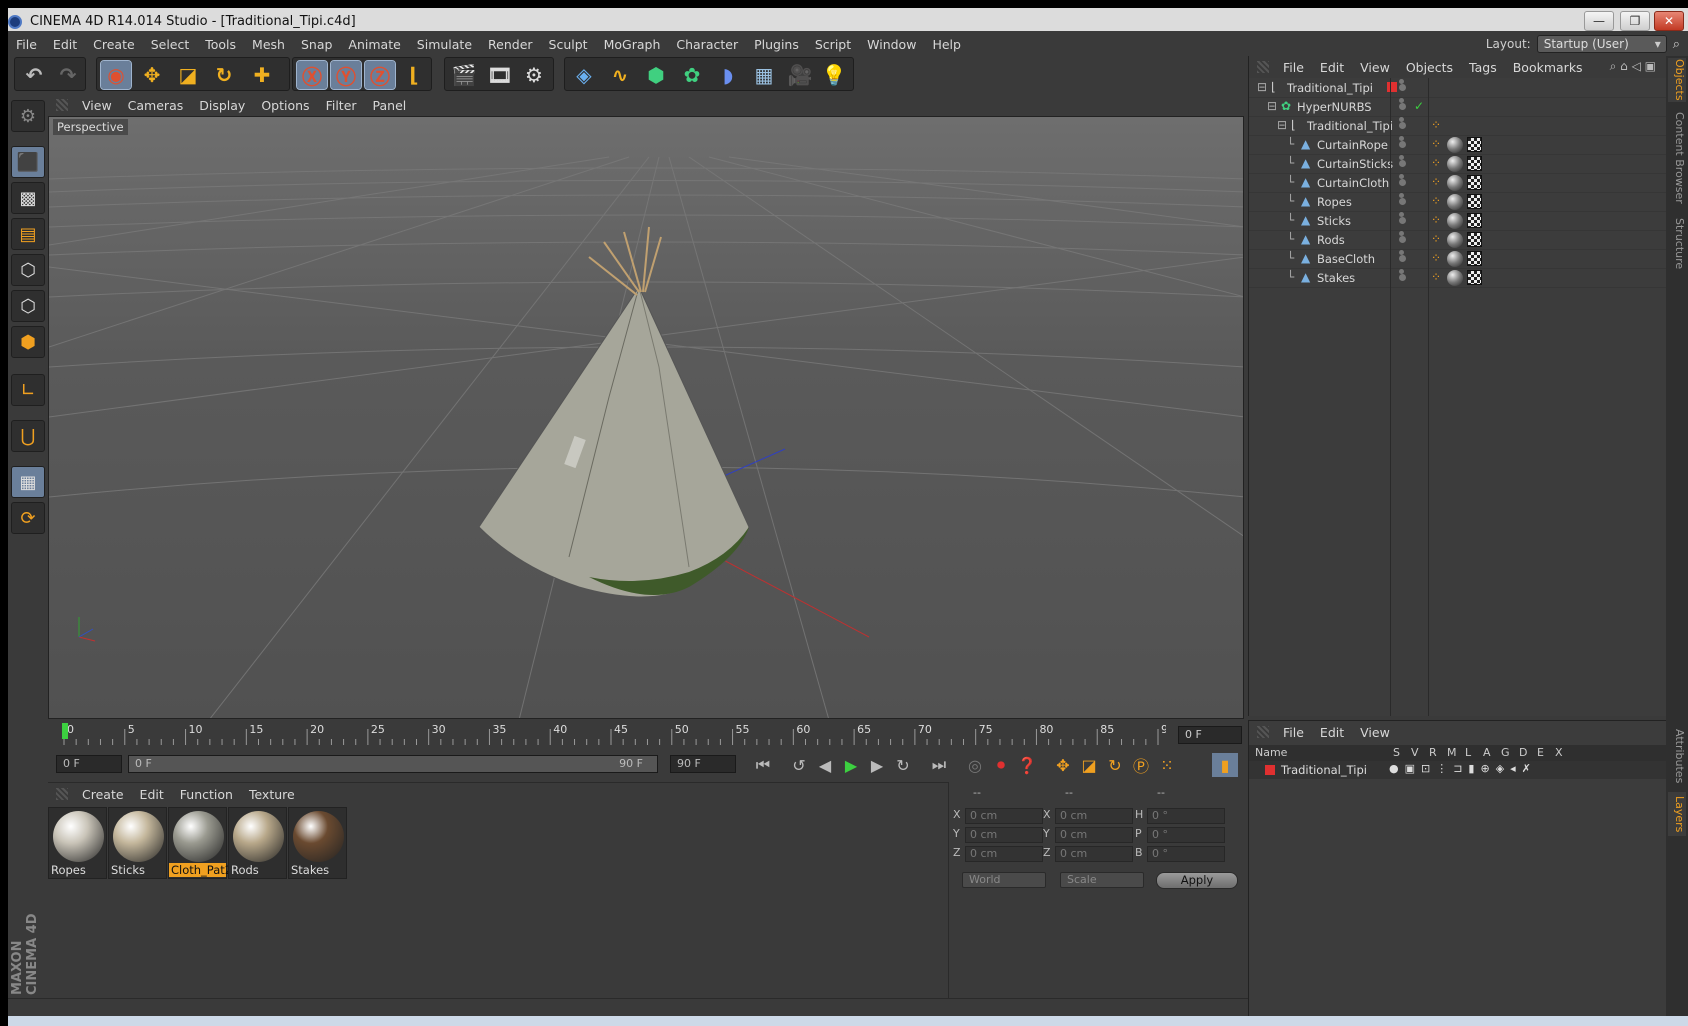 The image size is (1688, 1026). Describe the element at coordinates (1102, 880) in the screenshot. I see `coordinate-mode-dropdown: Scale` at that location.